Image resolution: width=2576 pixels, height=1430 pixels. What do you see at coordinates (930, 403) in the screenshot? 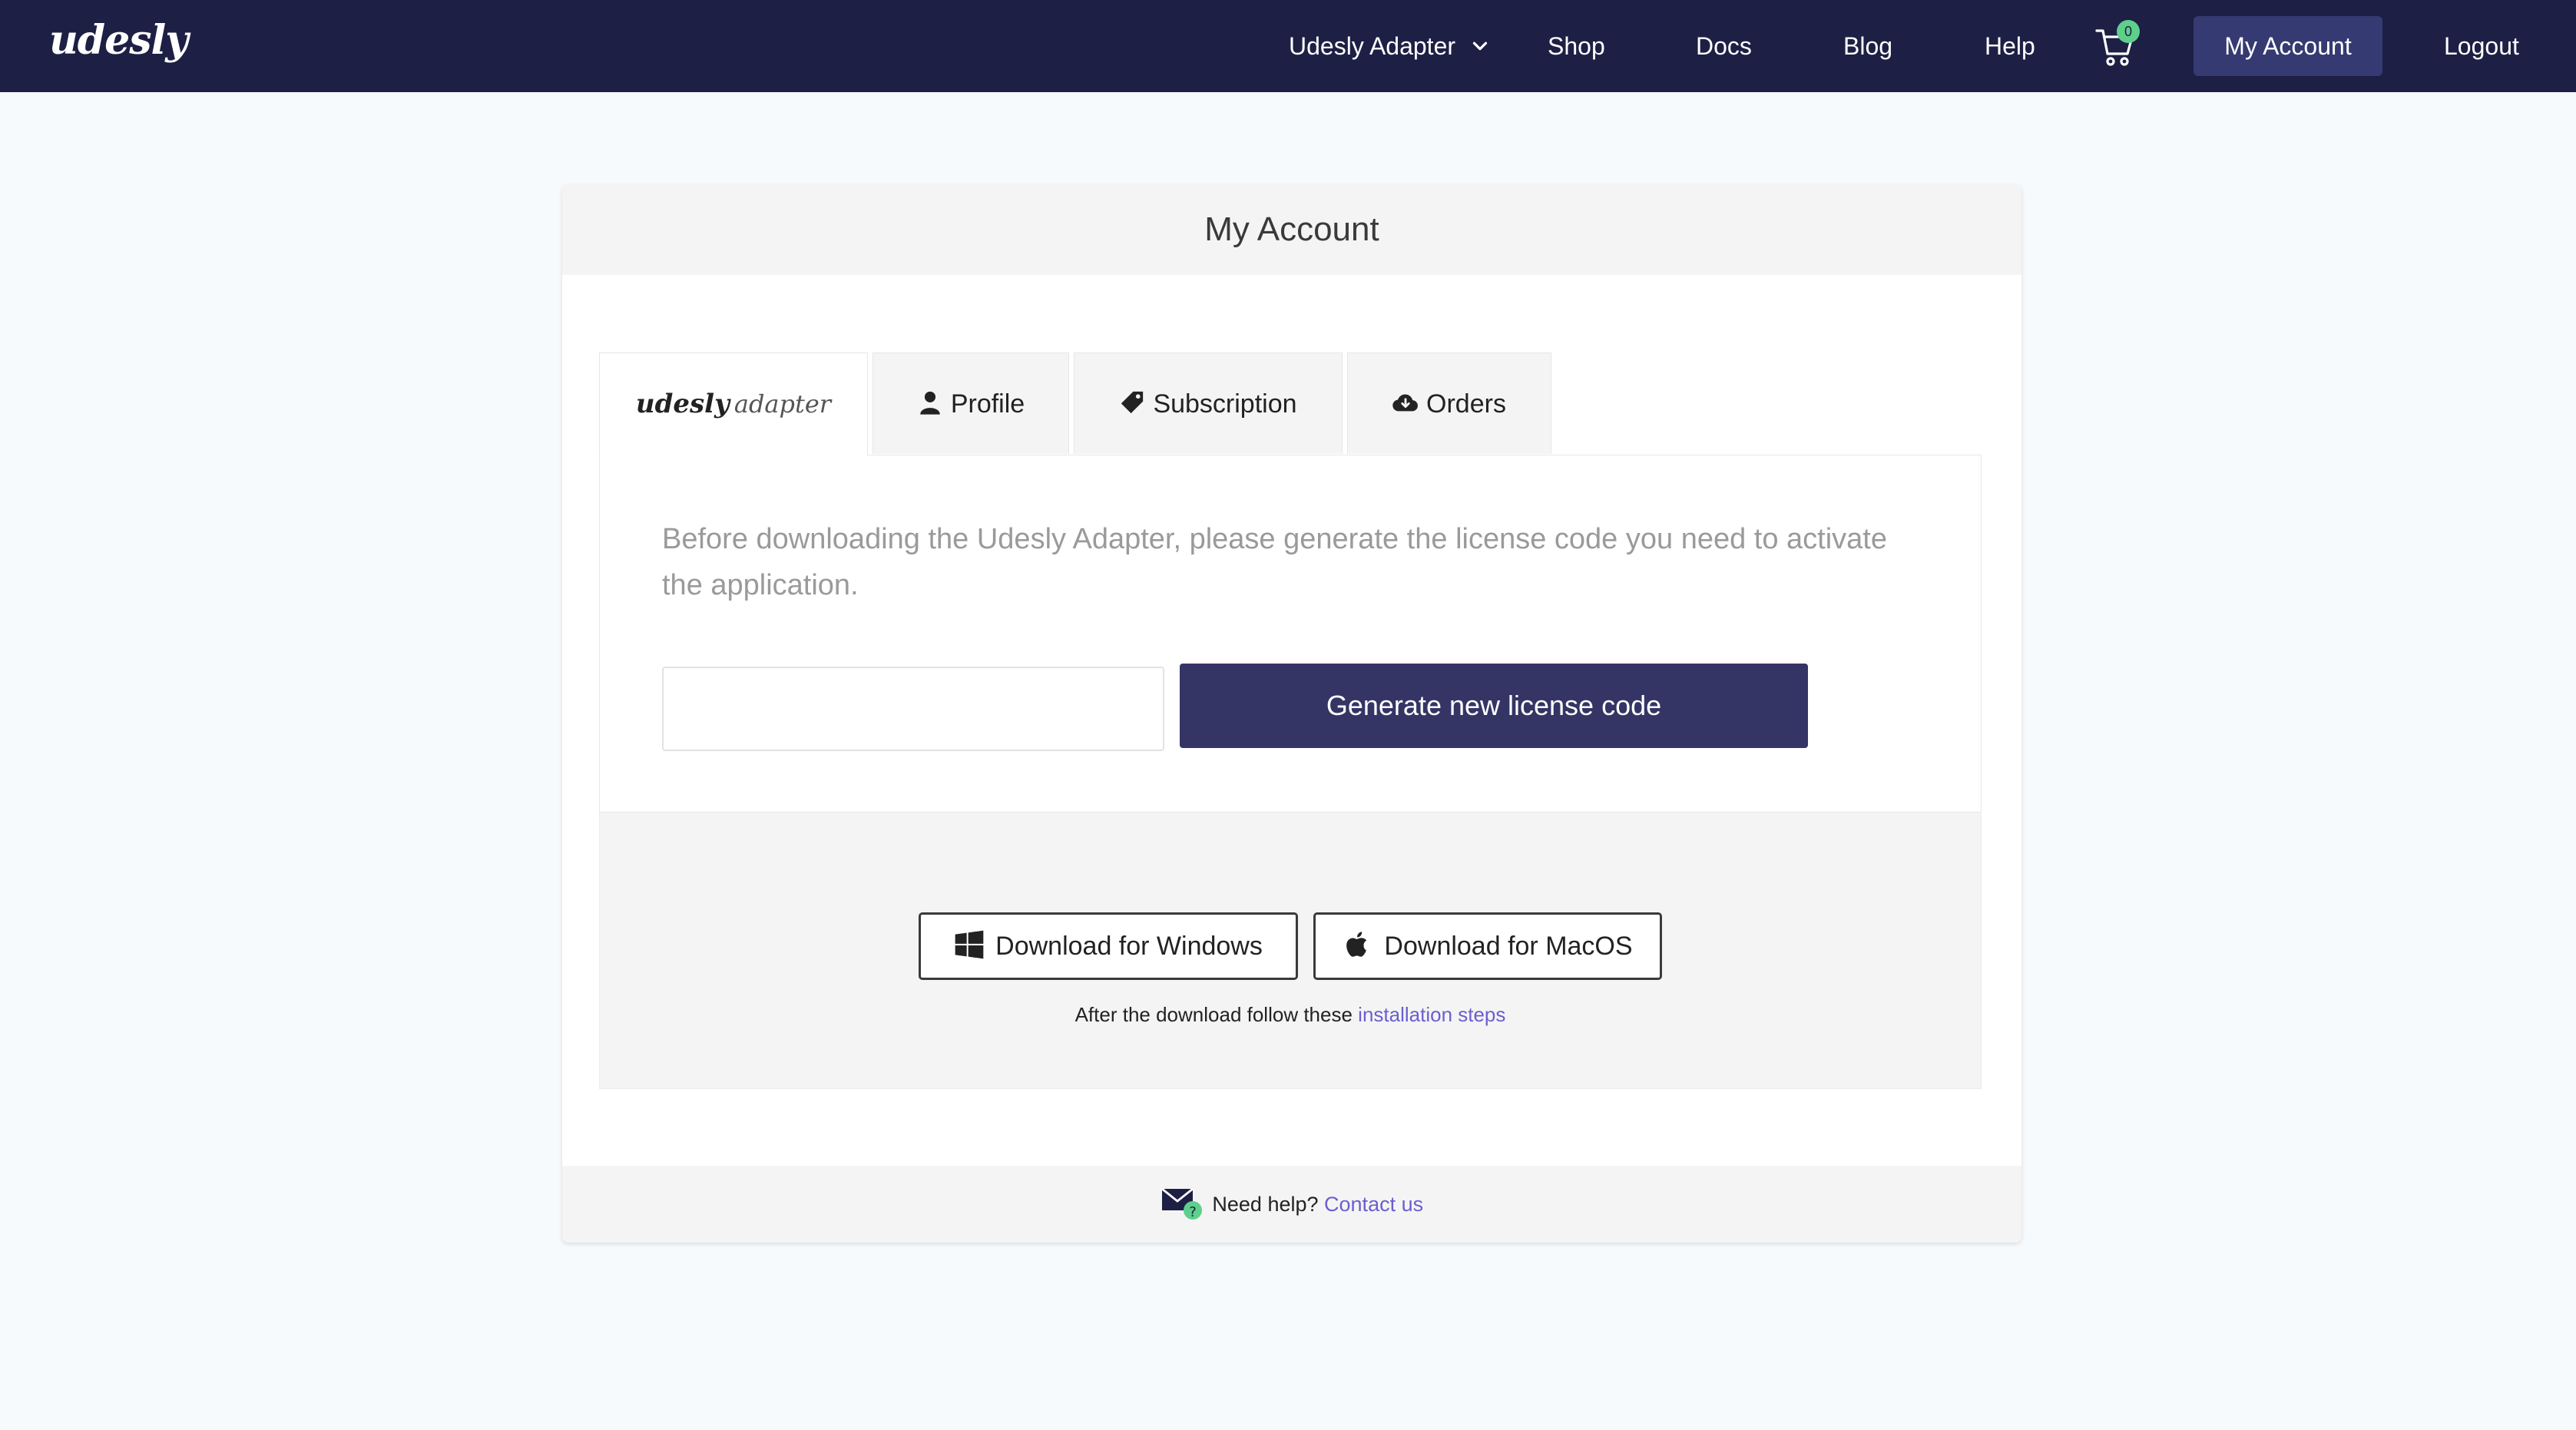
I see `user-icon` at bounding box center [930, 403].